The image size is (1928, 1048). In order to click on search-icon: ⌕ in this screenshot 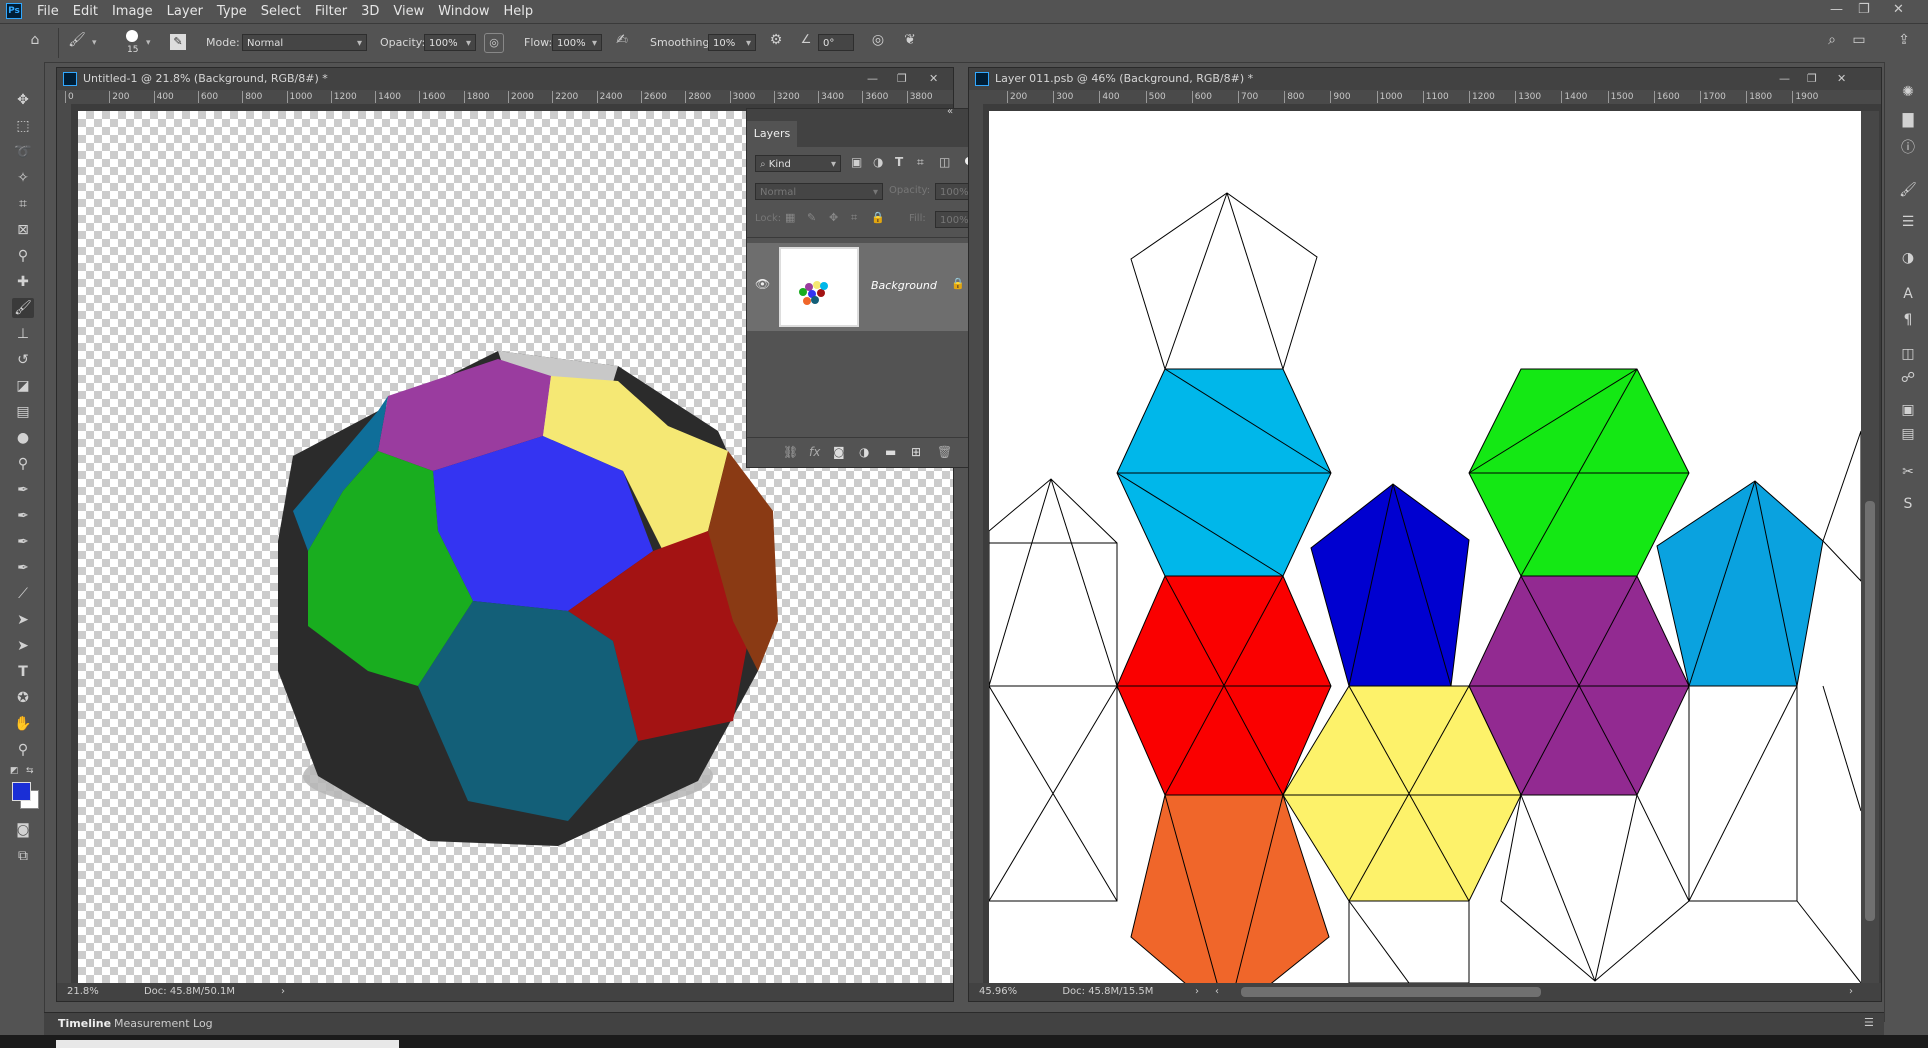, I will do `click(1832, 40)`.